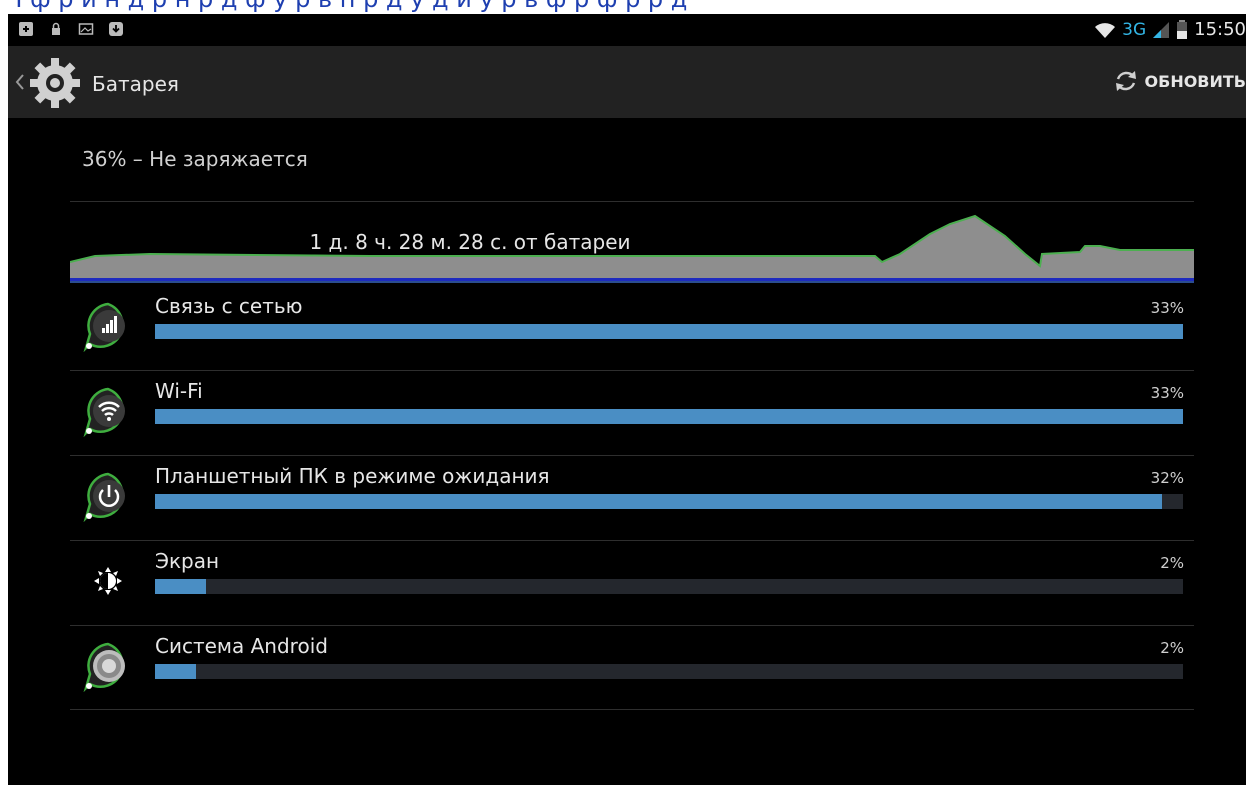 This screenshot has height=785, width=1246. What do you see at coordinates (1167, 478) in the screenshot?
I see `usage-row-percent: 32%` at bounding box center [1167, 478].